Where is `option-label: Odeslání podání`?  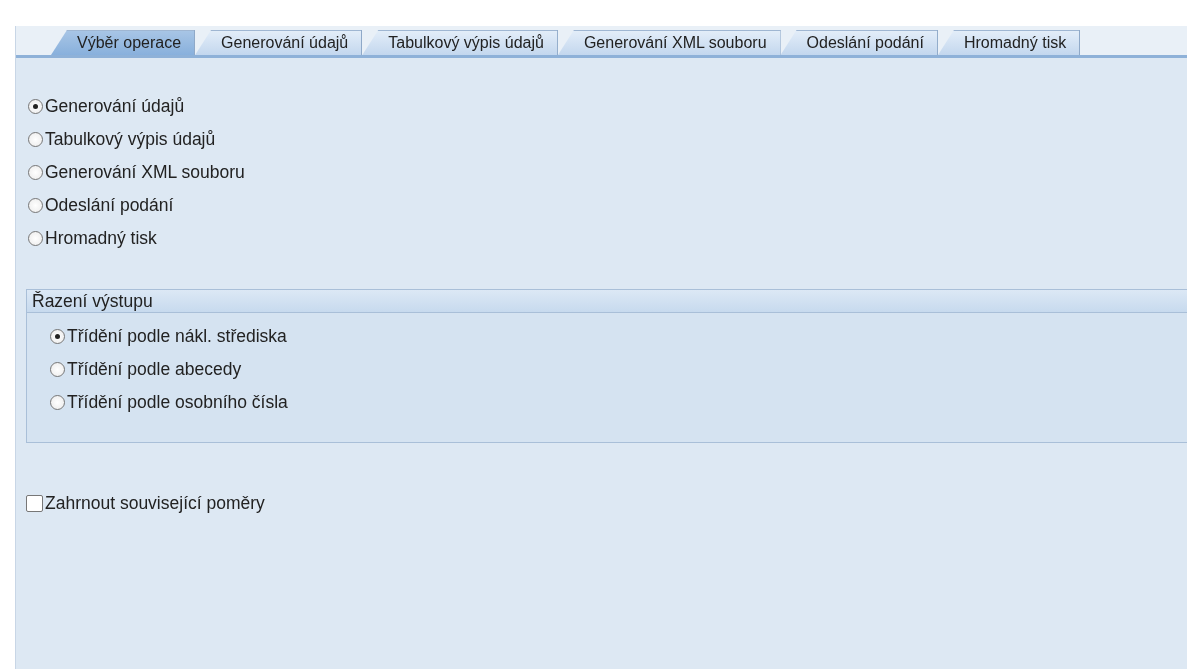 option-label: Odeslání podání is located at coordinates (109, 205).